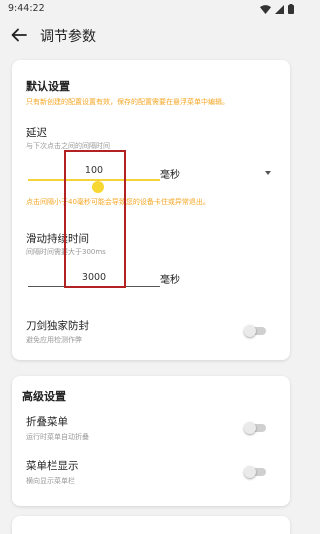  What do you see at coordinates (170, 175) in the screenshot?
I see `delay-unit: 毫秒` at bounding box center [170, 175].